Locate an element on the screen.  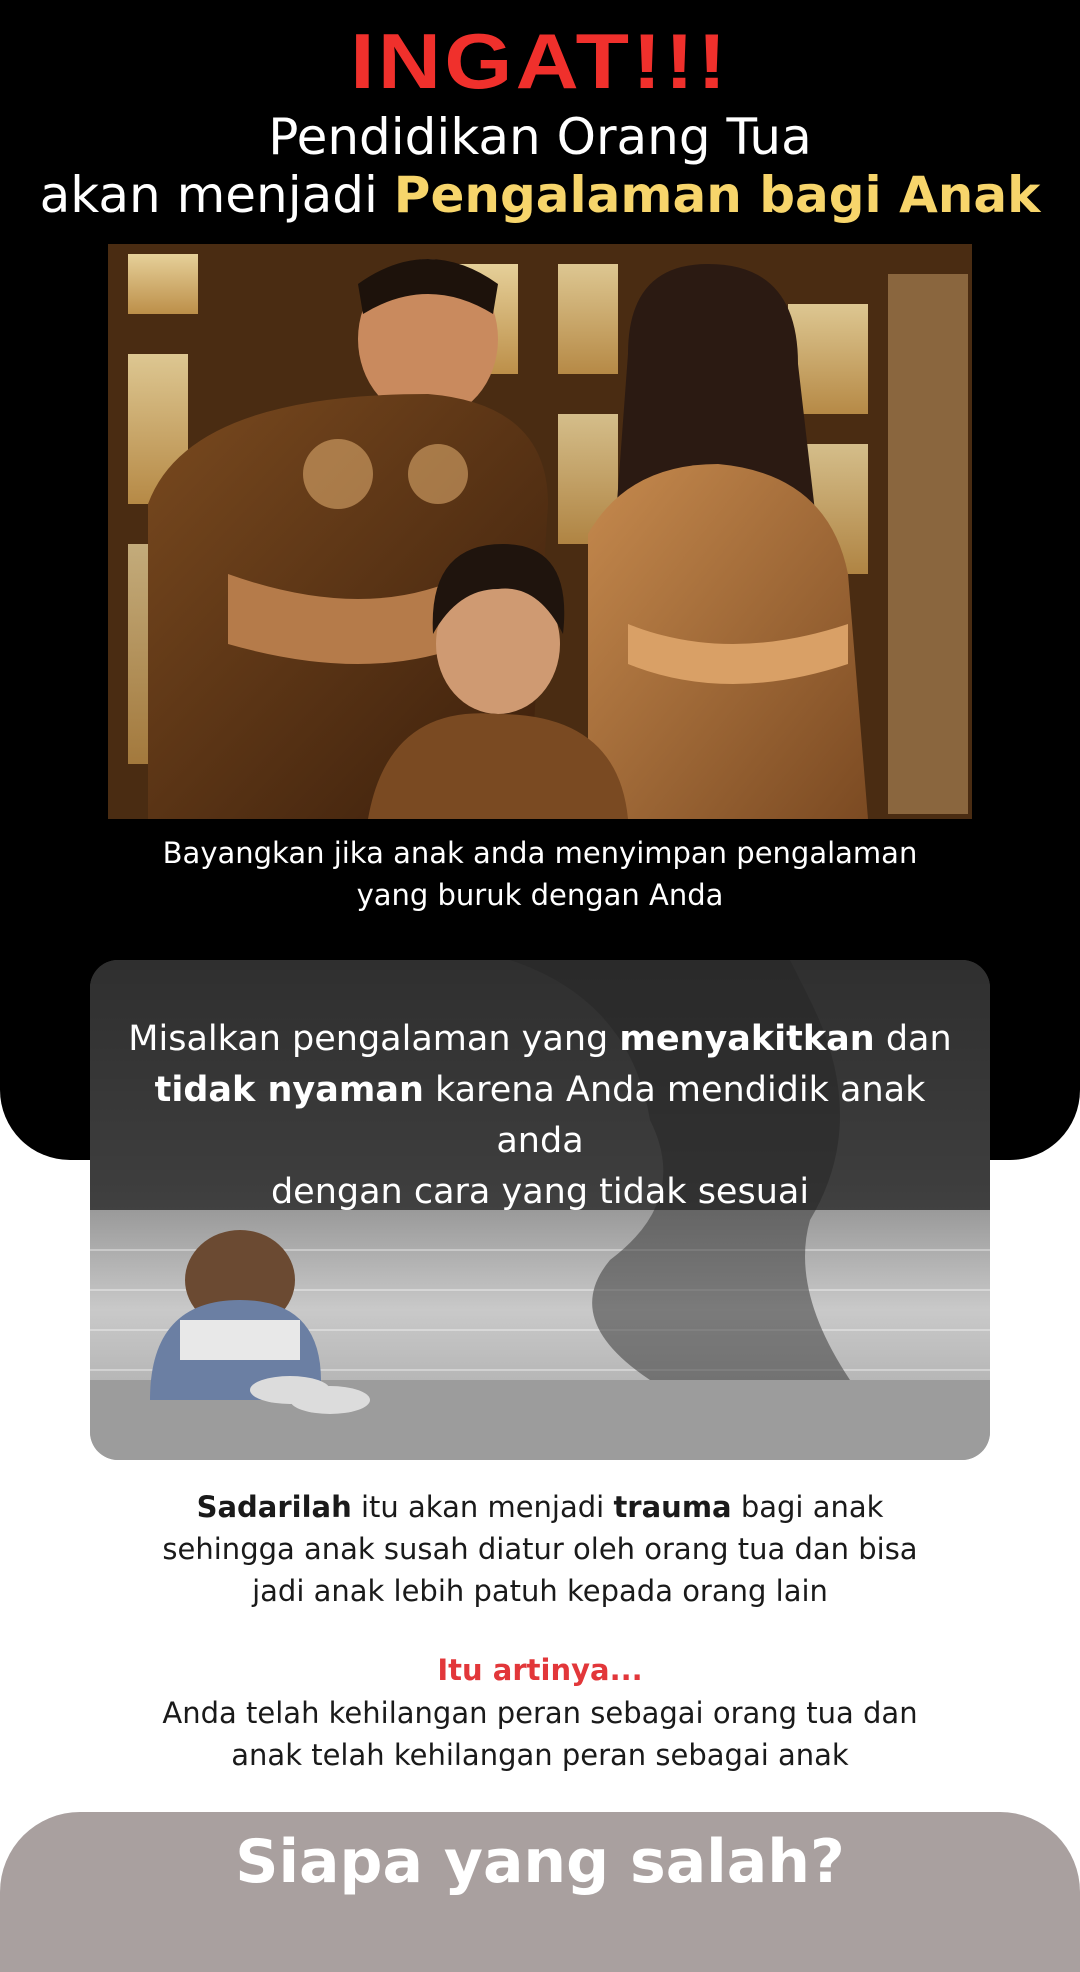
para1-bold-1: Sadarilah is located at coordinates (274, 1507).